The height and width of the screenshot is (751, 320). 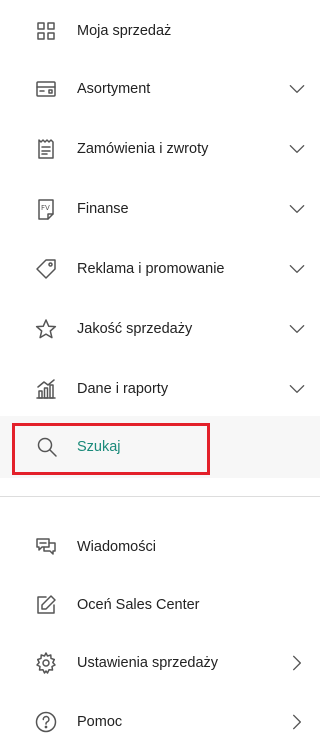 I want to click on price-tag-icon, so click(x=46, y=269).